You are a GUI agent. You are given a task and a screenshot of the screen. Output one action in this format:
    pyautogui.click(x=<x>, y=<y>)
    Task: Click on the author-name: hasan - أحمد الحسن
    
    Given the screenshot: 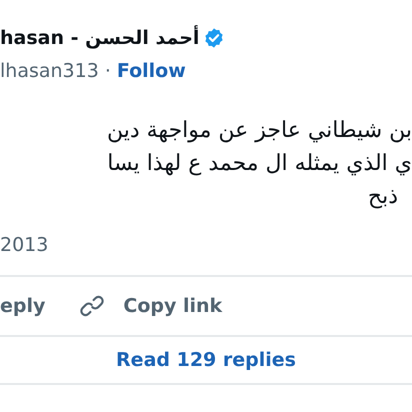 What is the action you would take?
    pyautogui.click(x=100, y=38)
    